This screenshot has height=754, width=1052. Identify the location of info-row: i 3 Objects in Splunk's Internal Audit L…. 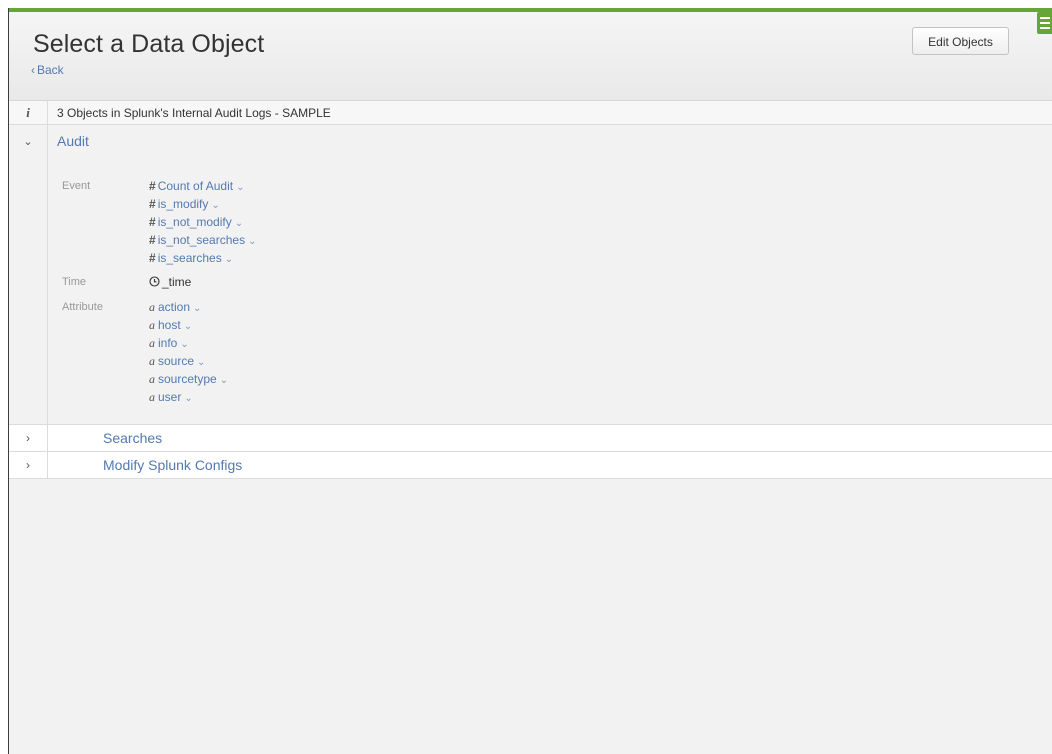
(530, 113).